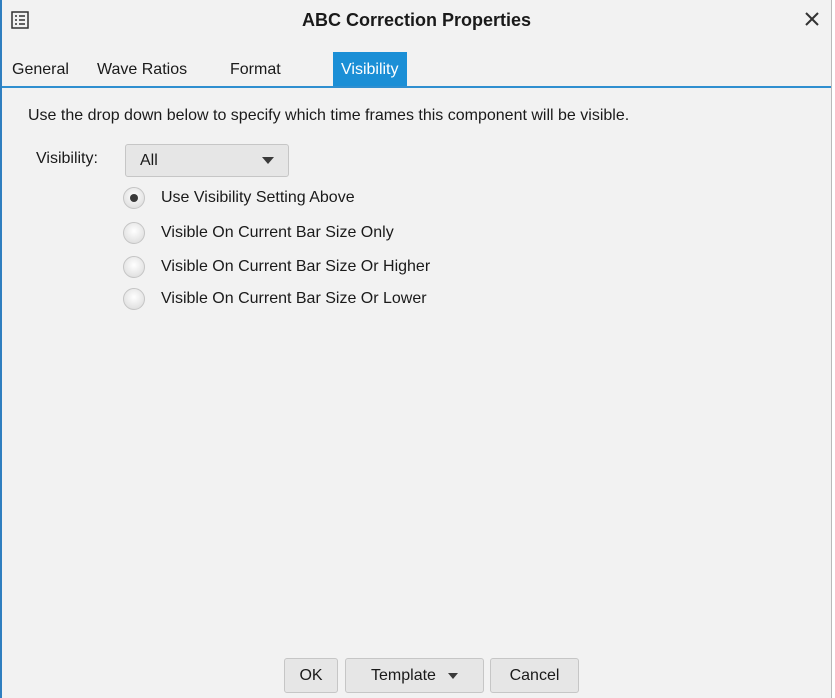 This screenshot has height=698, width=835. Describe the element at coordinates (416, 70) in the screenshot. I see `tab-bar: General Wave Ratios Format Visibility` at that location.